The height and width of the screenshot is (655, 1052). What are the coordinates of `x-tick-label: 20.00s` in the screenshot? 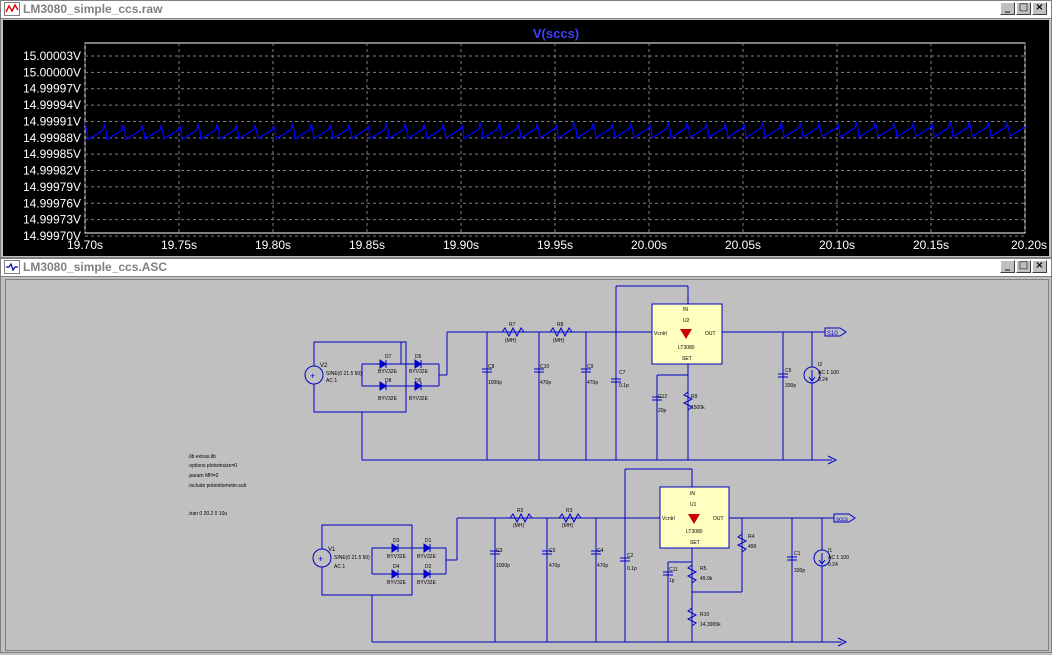 It's located at (649, 245).